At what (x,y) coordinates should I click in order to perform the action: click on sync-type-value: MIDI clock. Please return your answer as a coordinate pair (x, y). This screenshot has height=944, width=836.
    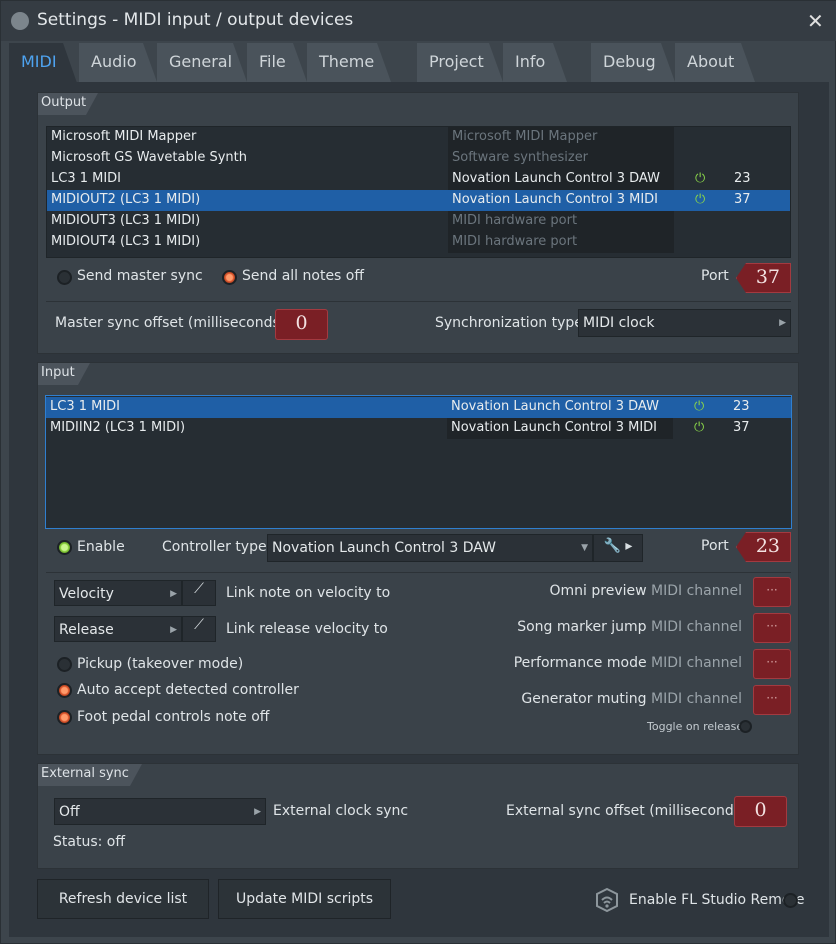
    Looking at the image, I should click on (619, 323).